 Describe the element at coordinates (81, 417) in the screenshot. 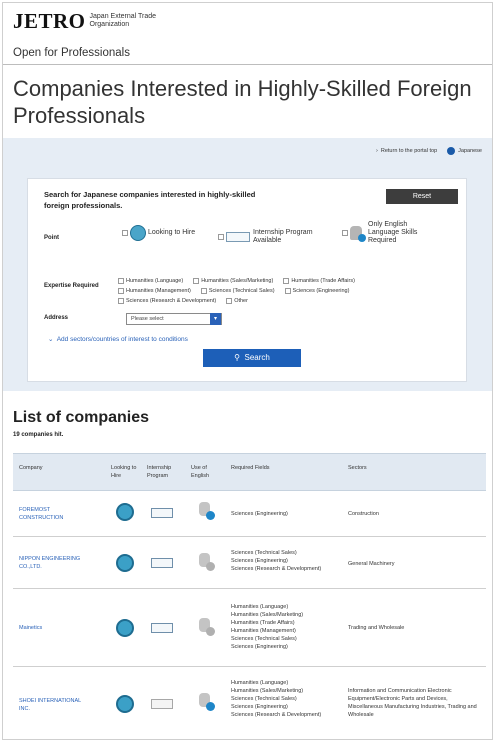

I see `list-title: List of companies` at that location.